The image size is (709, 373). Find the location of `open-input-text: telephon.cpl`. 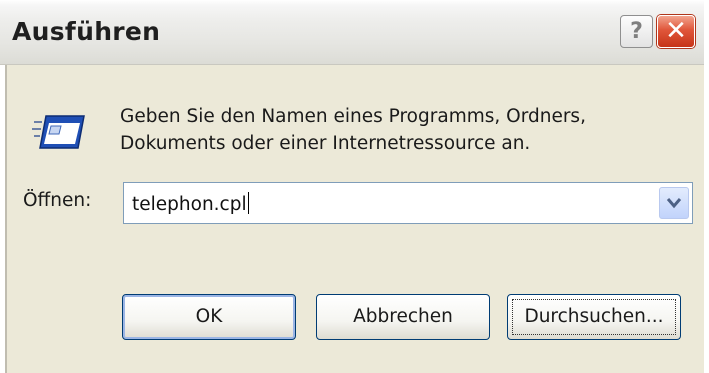

open-input-text: telephon.cpl is located at coordinates (189, 204).